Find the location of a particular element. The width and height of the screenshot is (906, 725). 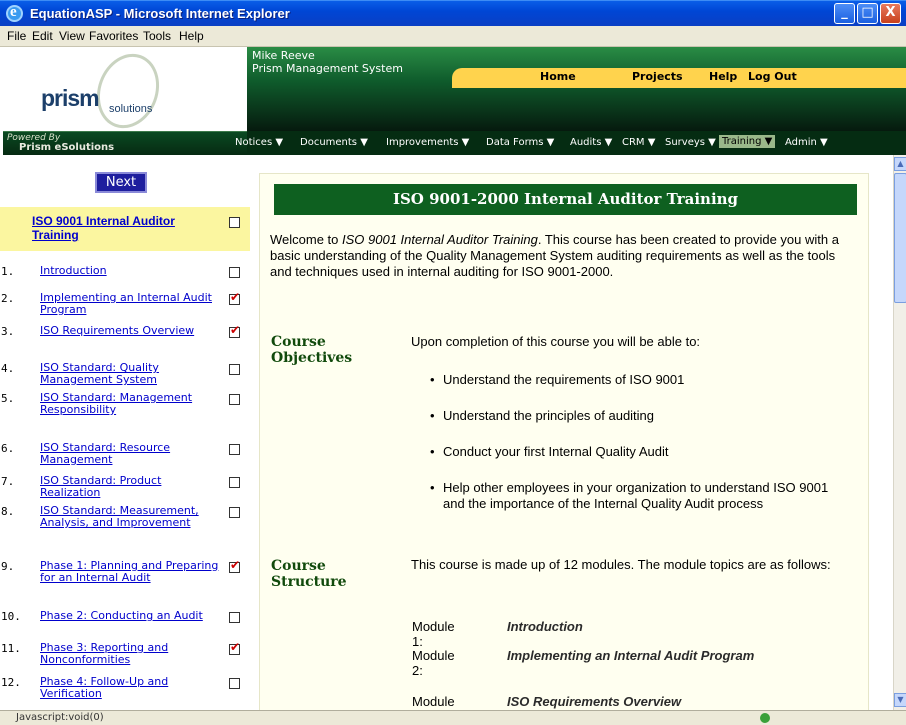

powered-by-name: Prism eSolutions is located at coordinates (67, 147).